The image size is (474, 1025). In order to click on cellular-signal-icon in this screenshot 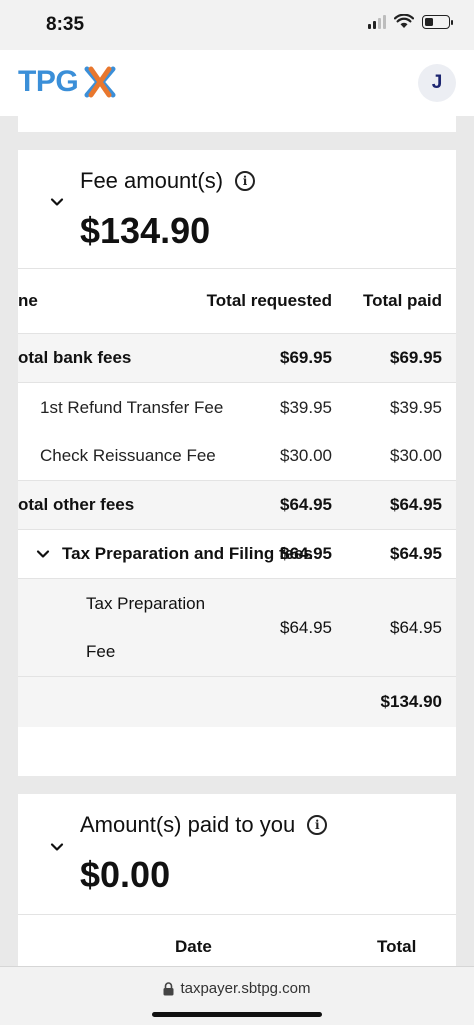, I will do `click(377, 21)`.